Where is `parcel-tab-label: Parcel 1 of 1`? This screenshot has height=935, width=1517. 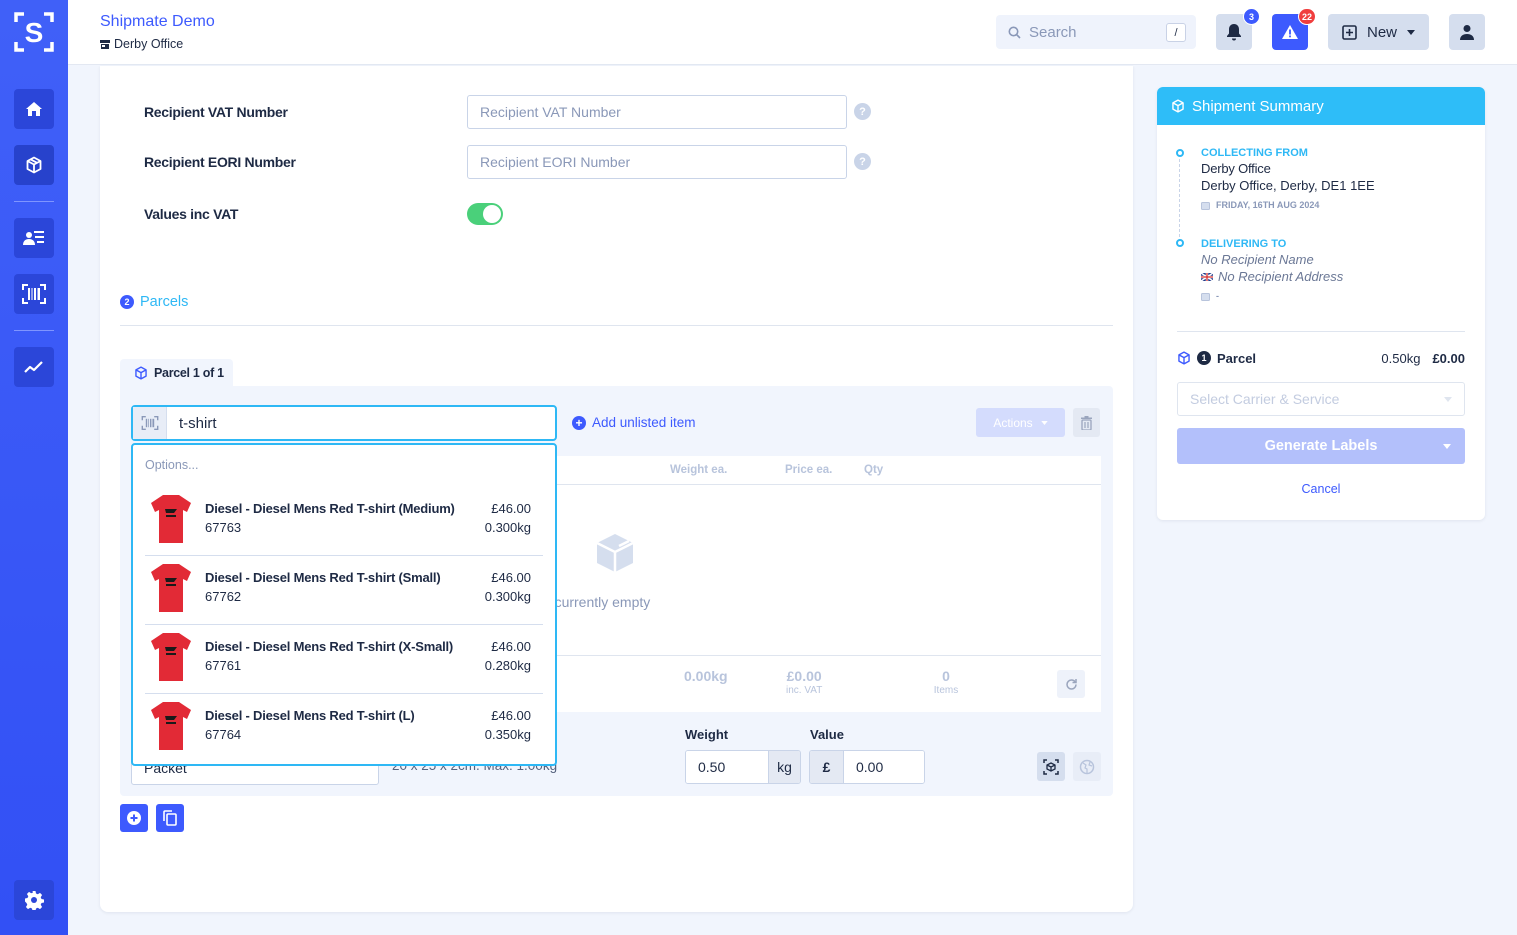
parcel-tab-label: Parcel 1 of 1 is located at coordinates (189, 373).